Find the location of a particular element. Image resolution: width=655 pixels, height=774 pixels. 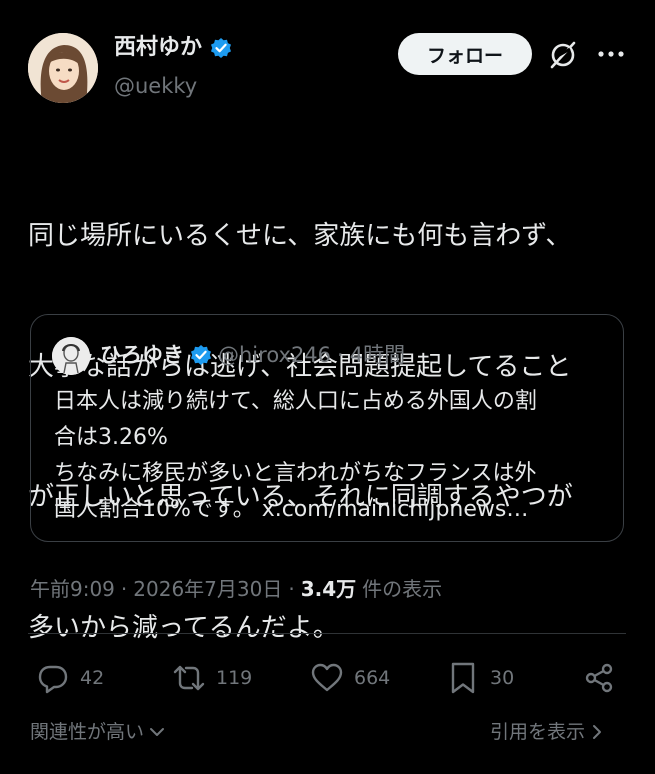

author-avatar is located at coordinates (63, 68).